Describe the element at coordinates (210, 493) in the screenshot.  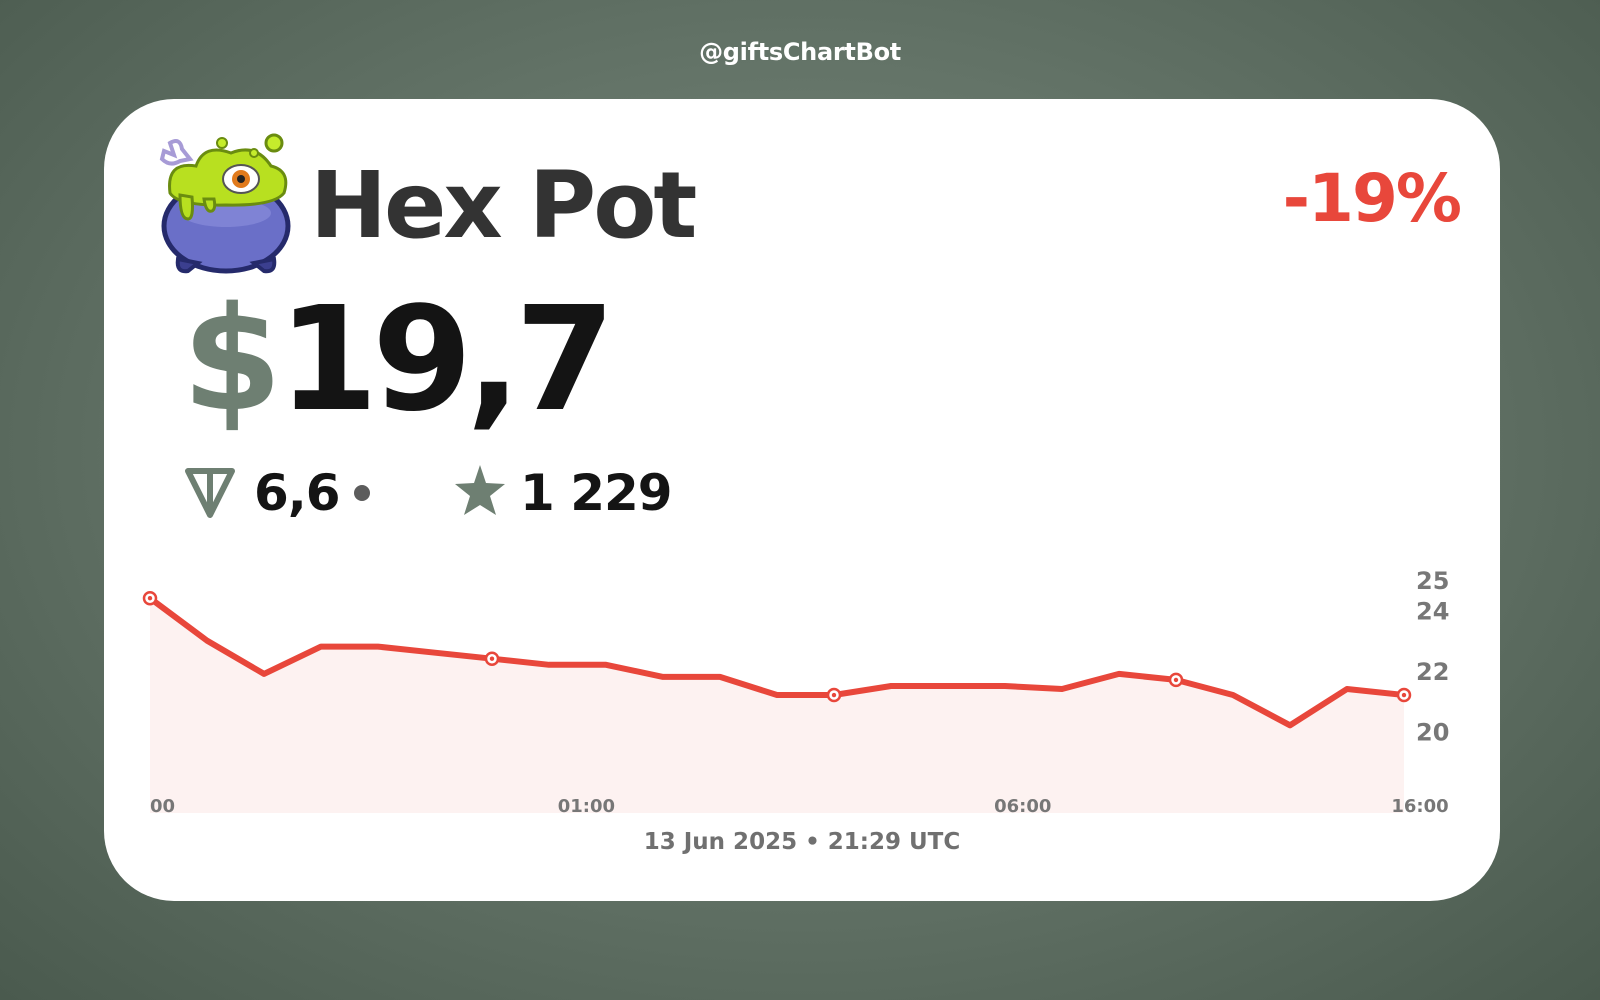
I see `ton-icon` at that location.